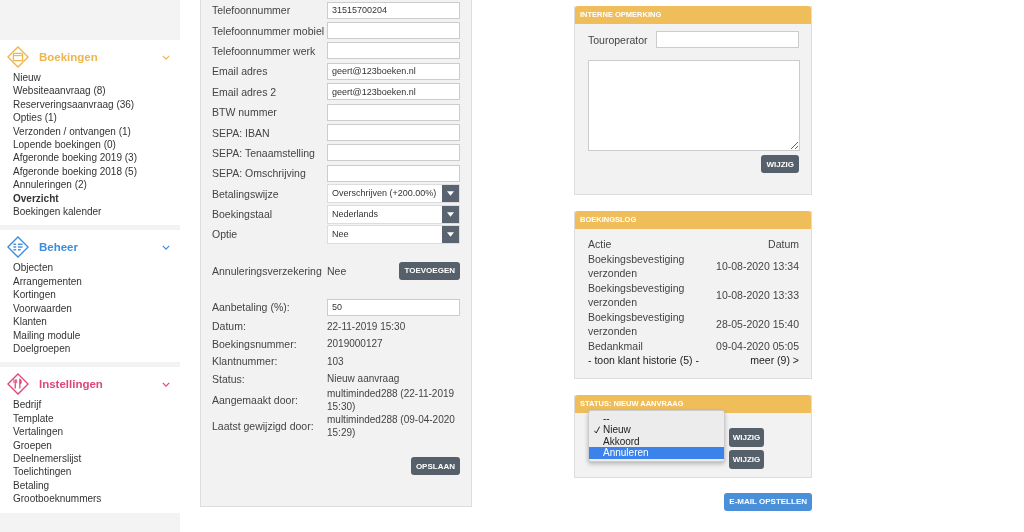  I want to click on menu-option: --, so click(656, 418).